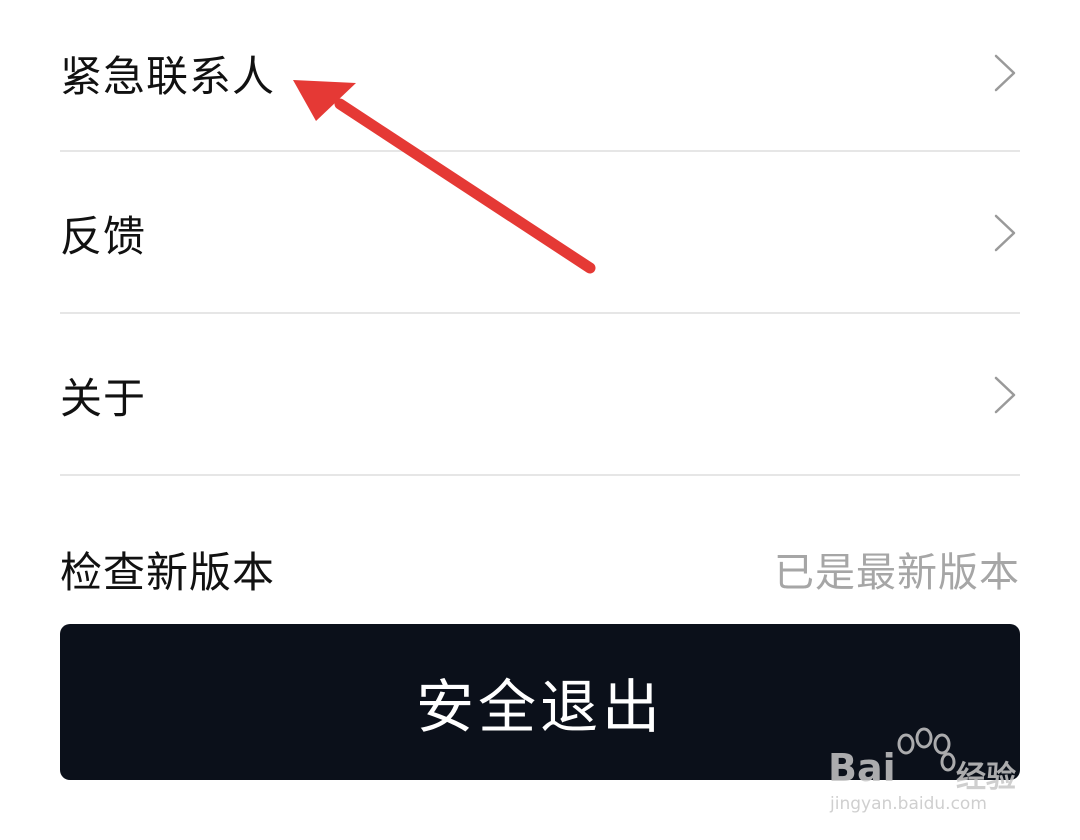 Image resolution: width=1080 pixels, height=840 pixels. Describe the element at coordinates (897, 573) in the screenshot. I see `version-status: 已是最新版本` at that location.